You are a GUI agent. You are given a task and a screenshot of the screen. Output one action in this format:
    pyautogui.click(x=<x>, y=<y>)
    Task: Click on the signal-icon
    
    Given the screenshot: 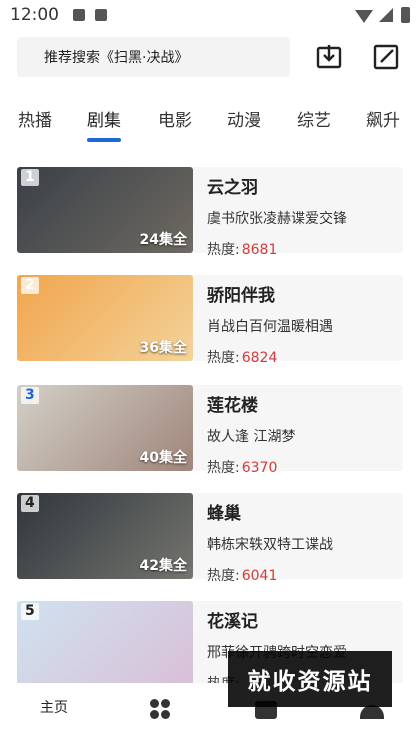 What is the action you would take?
    pyautogui.click(x=386, y=15)
    